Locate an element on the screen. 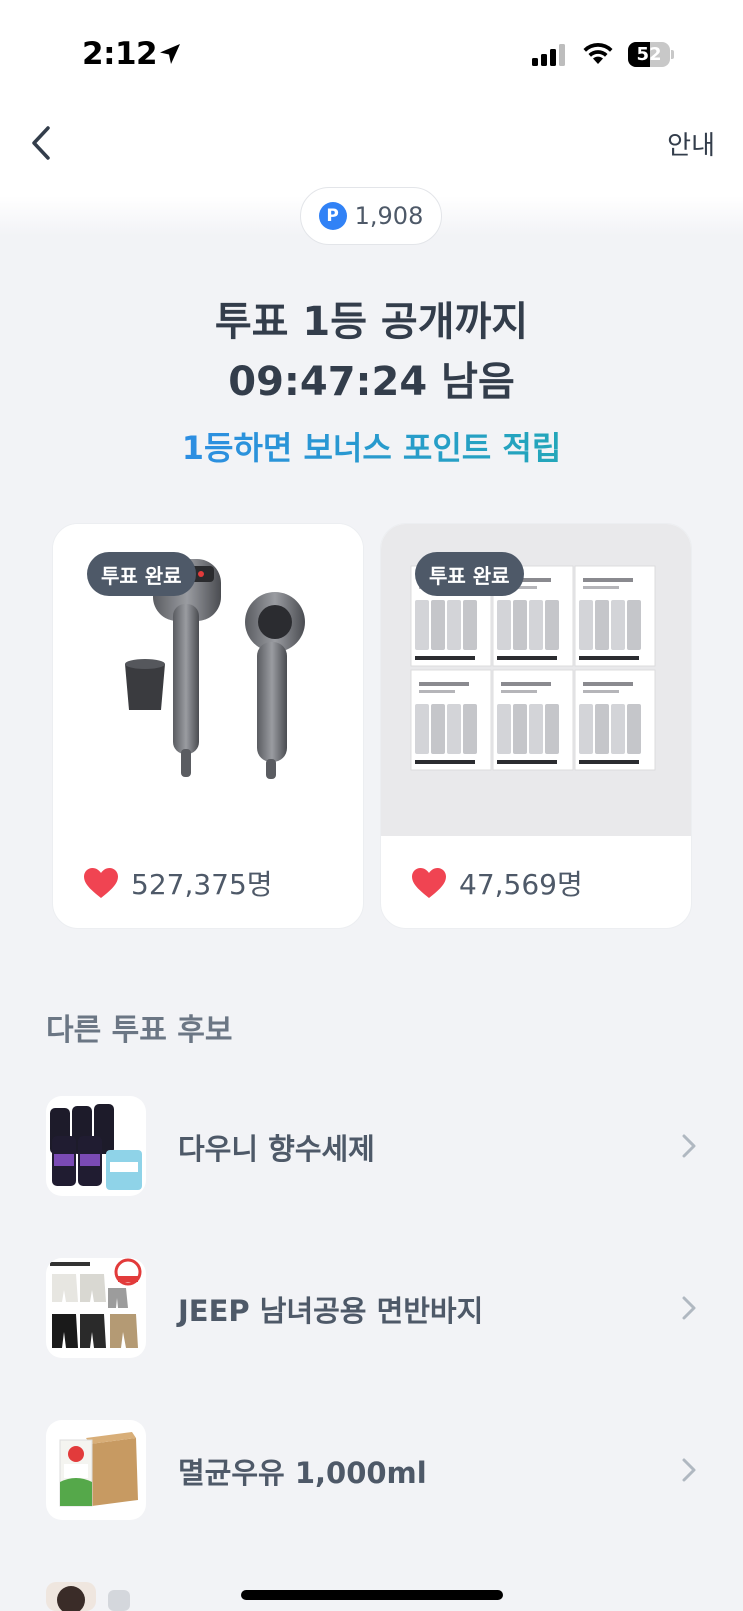 The image size is (743, 1611). status-bar: 2:12 52 is located at coordinates (371, 50).